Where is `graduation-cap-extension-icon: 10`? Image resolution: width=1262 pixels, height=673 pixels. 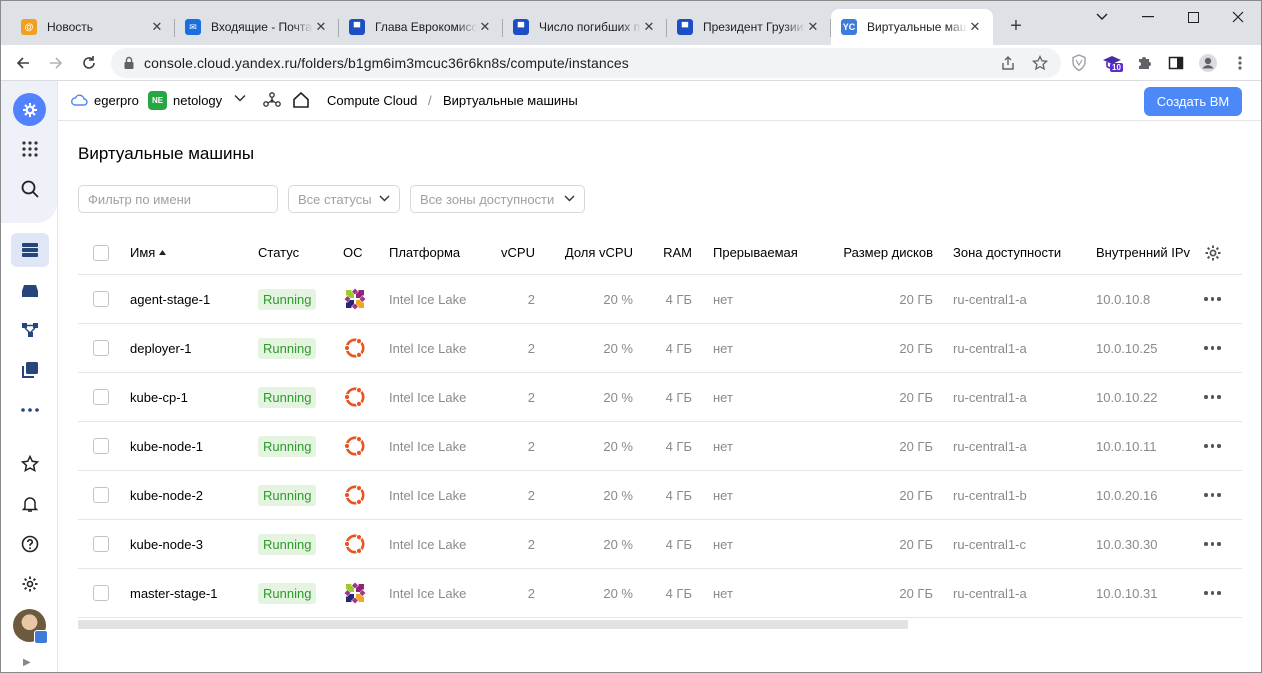 graduation-cap-extension-icon: 10 is located at coordinates (1112, 63).